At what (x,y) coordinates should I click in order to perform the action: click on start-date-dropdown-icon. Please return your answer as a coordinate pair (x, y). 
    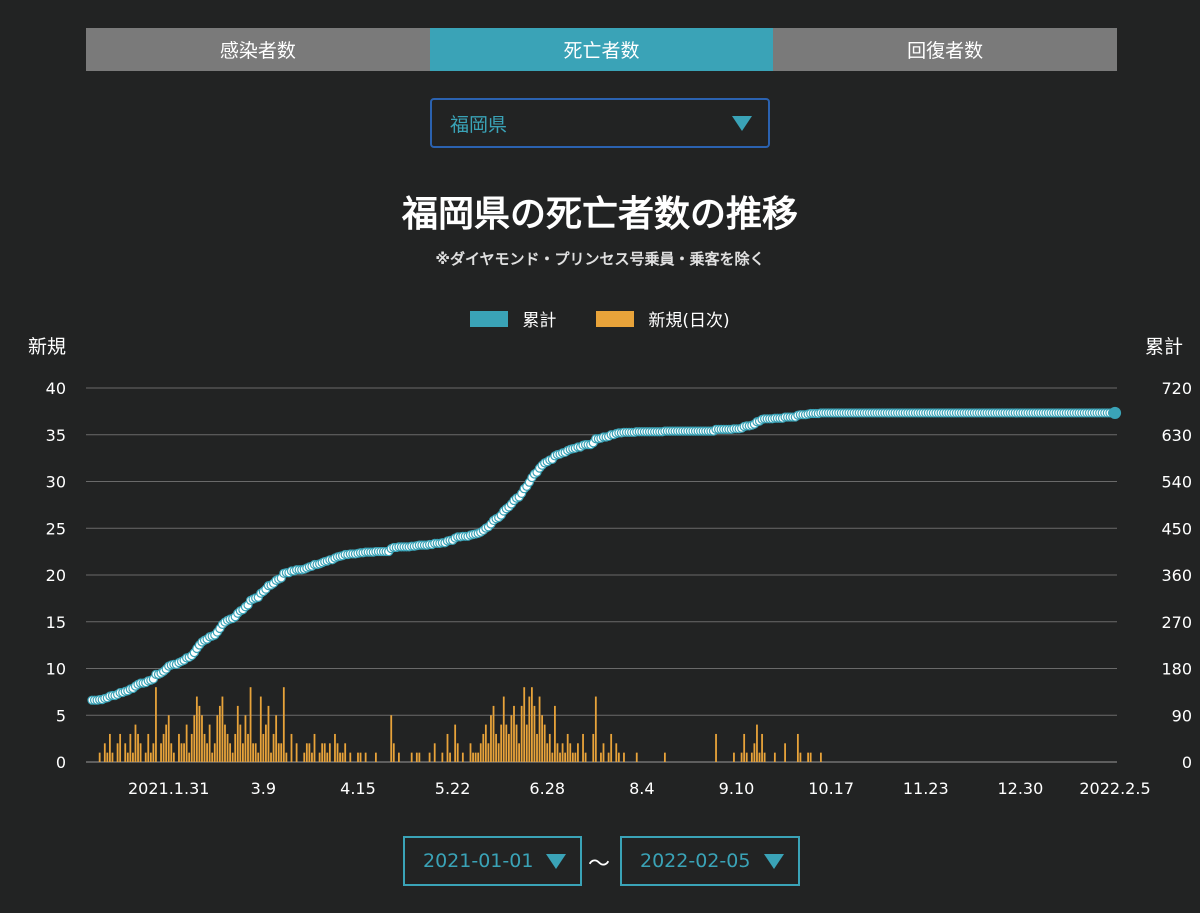
    Looking at the image, I should click on (556, 861).